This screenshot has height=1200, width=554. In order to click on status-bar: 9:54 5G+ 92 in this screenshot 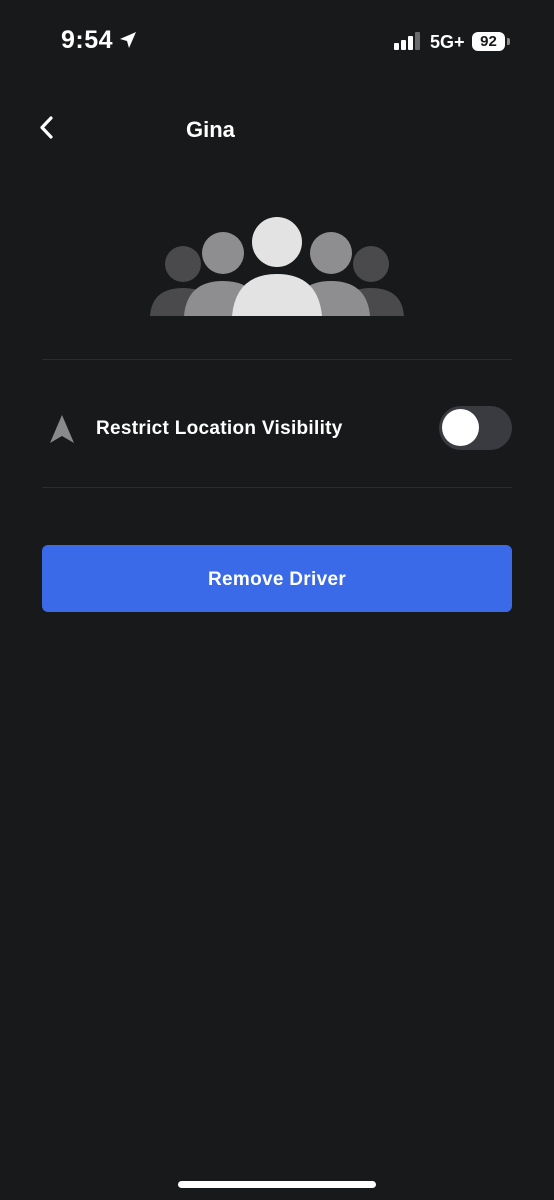, I will do `click(277, 42)`.